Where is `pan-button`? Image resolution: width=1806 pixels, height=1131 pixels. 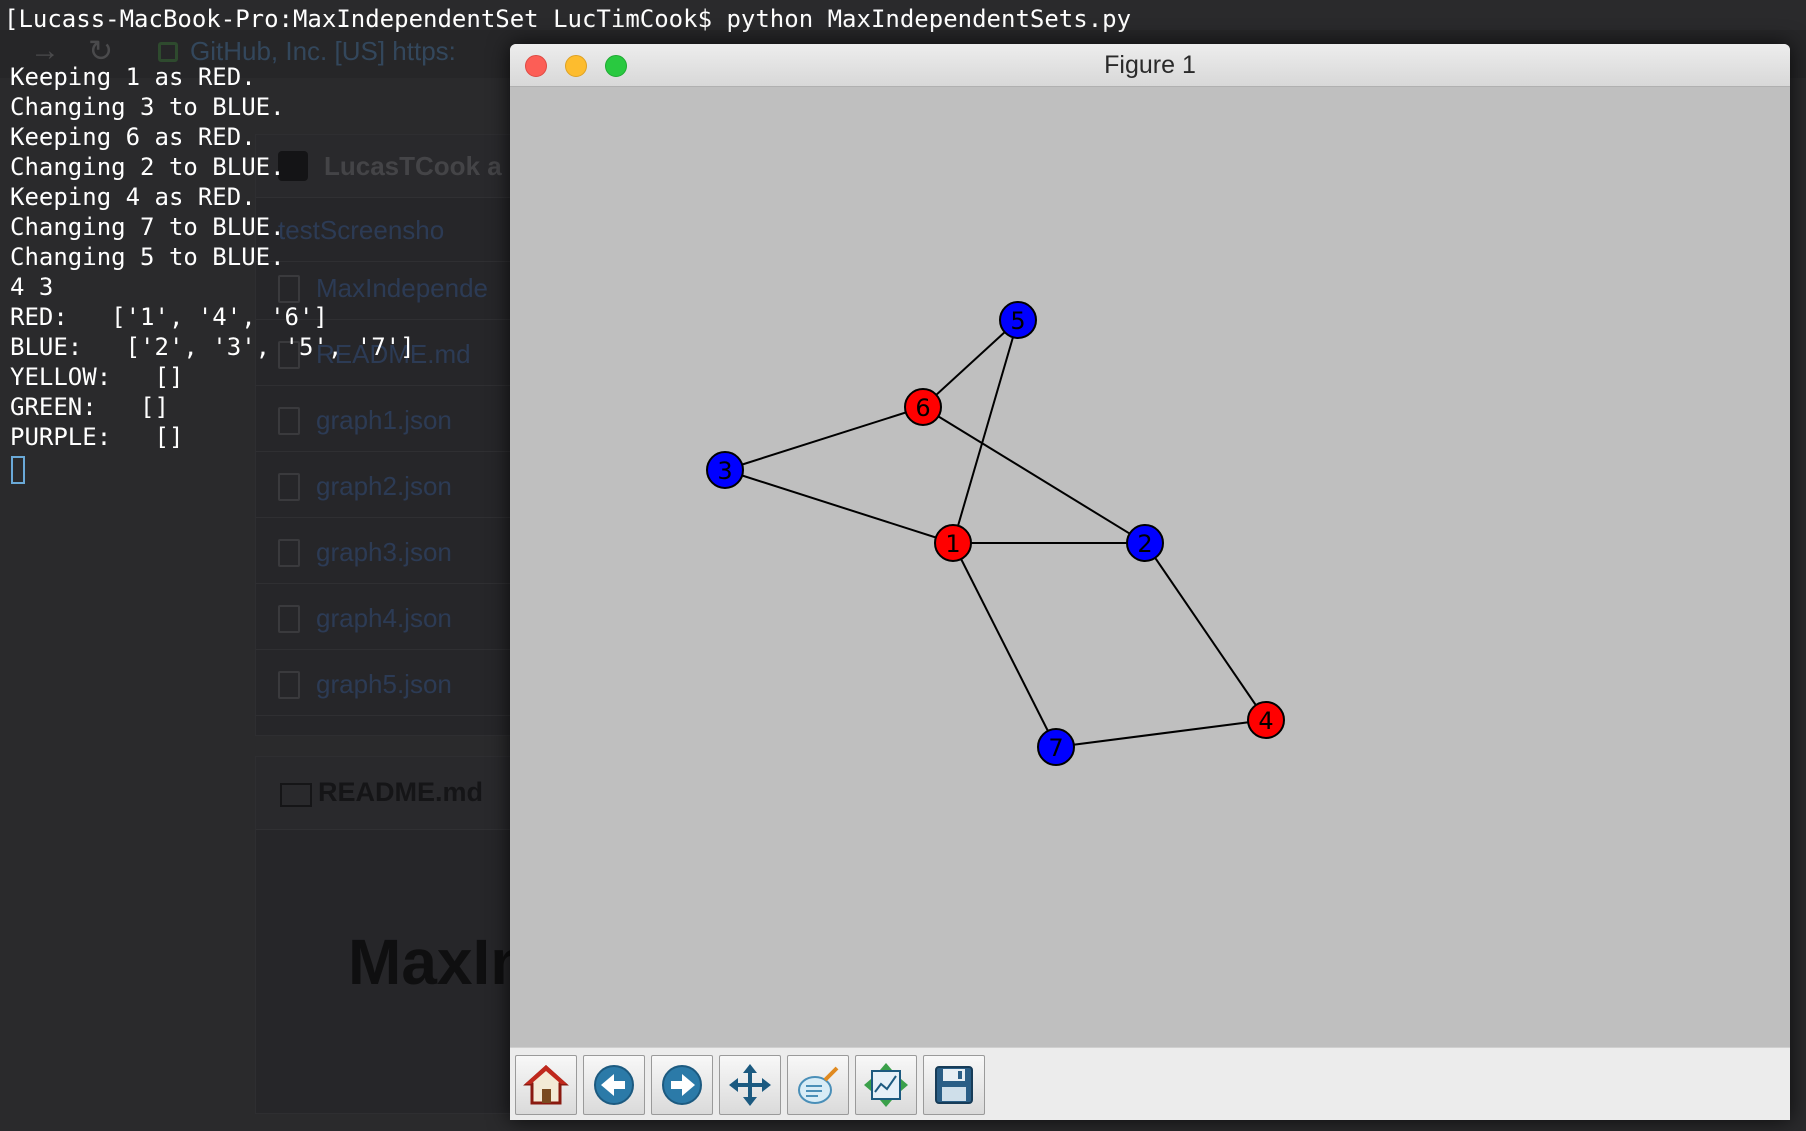 pan-button is located at coordinates (750, 1085).